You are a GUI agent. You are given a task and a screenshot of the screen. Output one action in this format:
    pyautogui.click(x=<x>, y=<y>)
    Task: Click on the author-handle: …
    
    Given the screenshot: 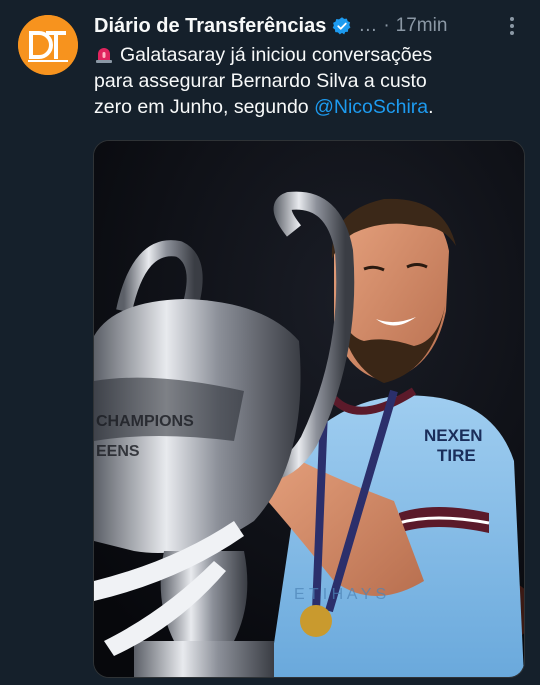 What is the action you would take?
    pyautogui.click(x=367, y=26)
    